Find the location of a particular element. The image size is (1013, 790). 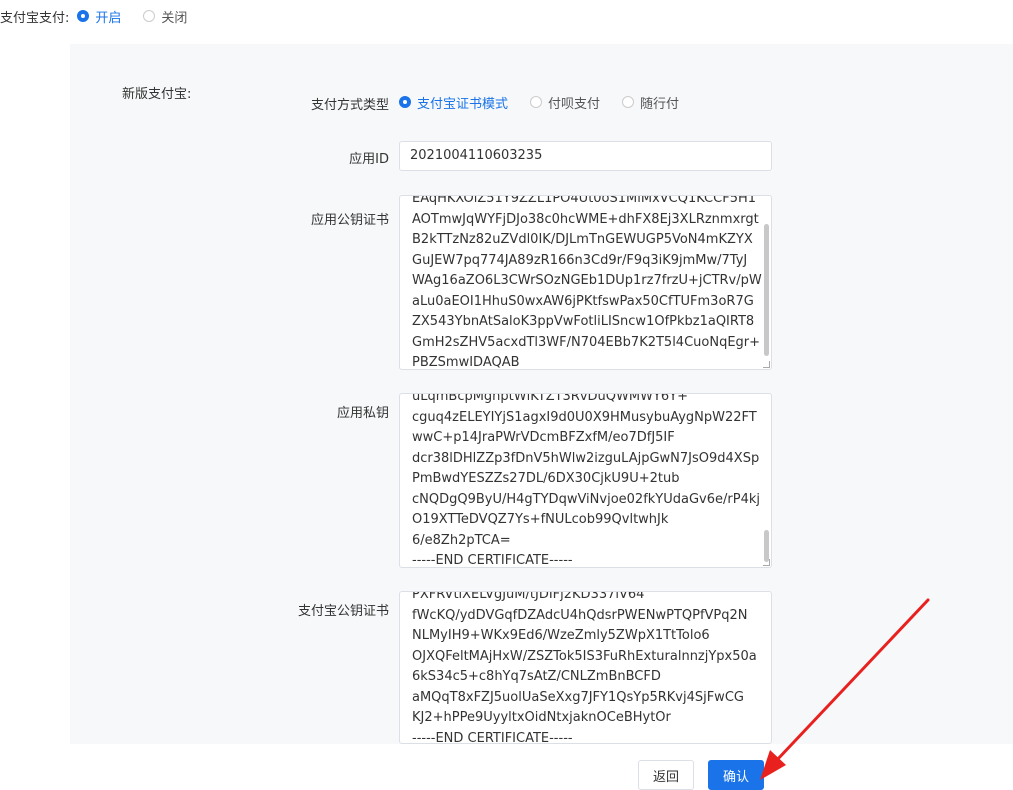

radio-suixingfu: 随行付 is located at coordinates (650, 102).